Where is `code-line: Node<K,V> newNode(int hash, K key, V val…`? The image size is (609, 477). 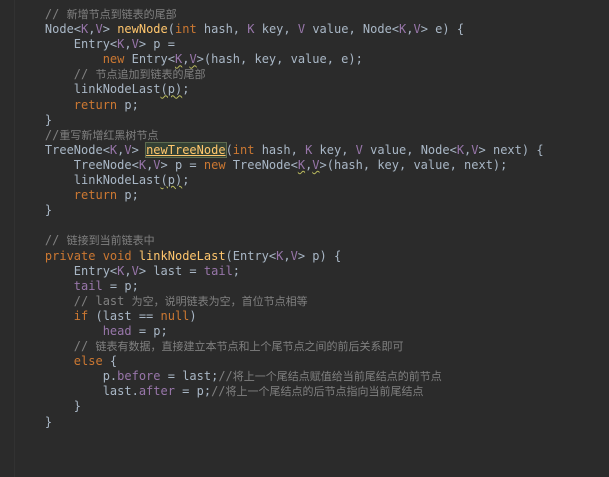 code-line: Node<K,V> newNode(int hash, K key, V val… is located at coordinates (312, 29).